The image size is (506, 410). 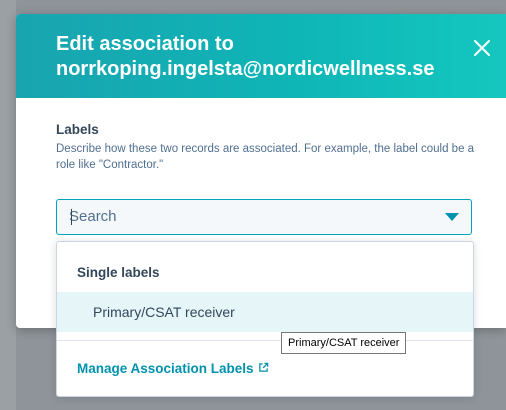 I want to click on close-button, so click(x=482, y=48).